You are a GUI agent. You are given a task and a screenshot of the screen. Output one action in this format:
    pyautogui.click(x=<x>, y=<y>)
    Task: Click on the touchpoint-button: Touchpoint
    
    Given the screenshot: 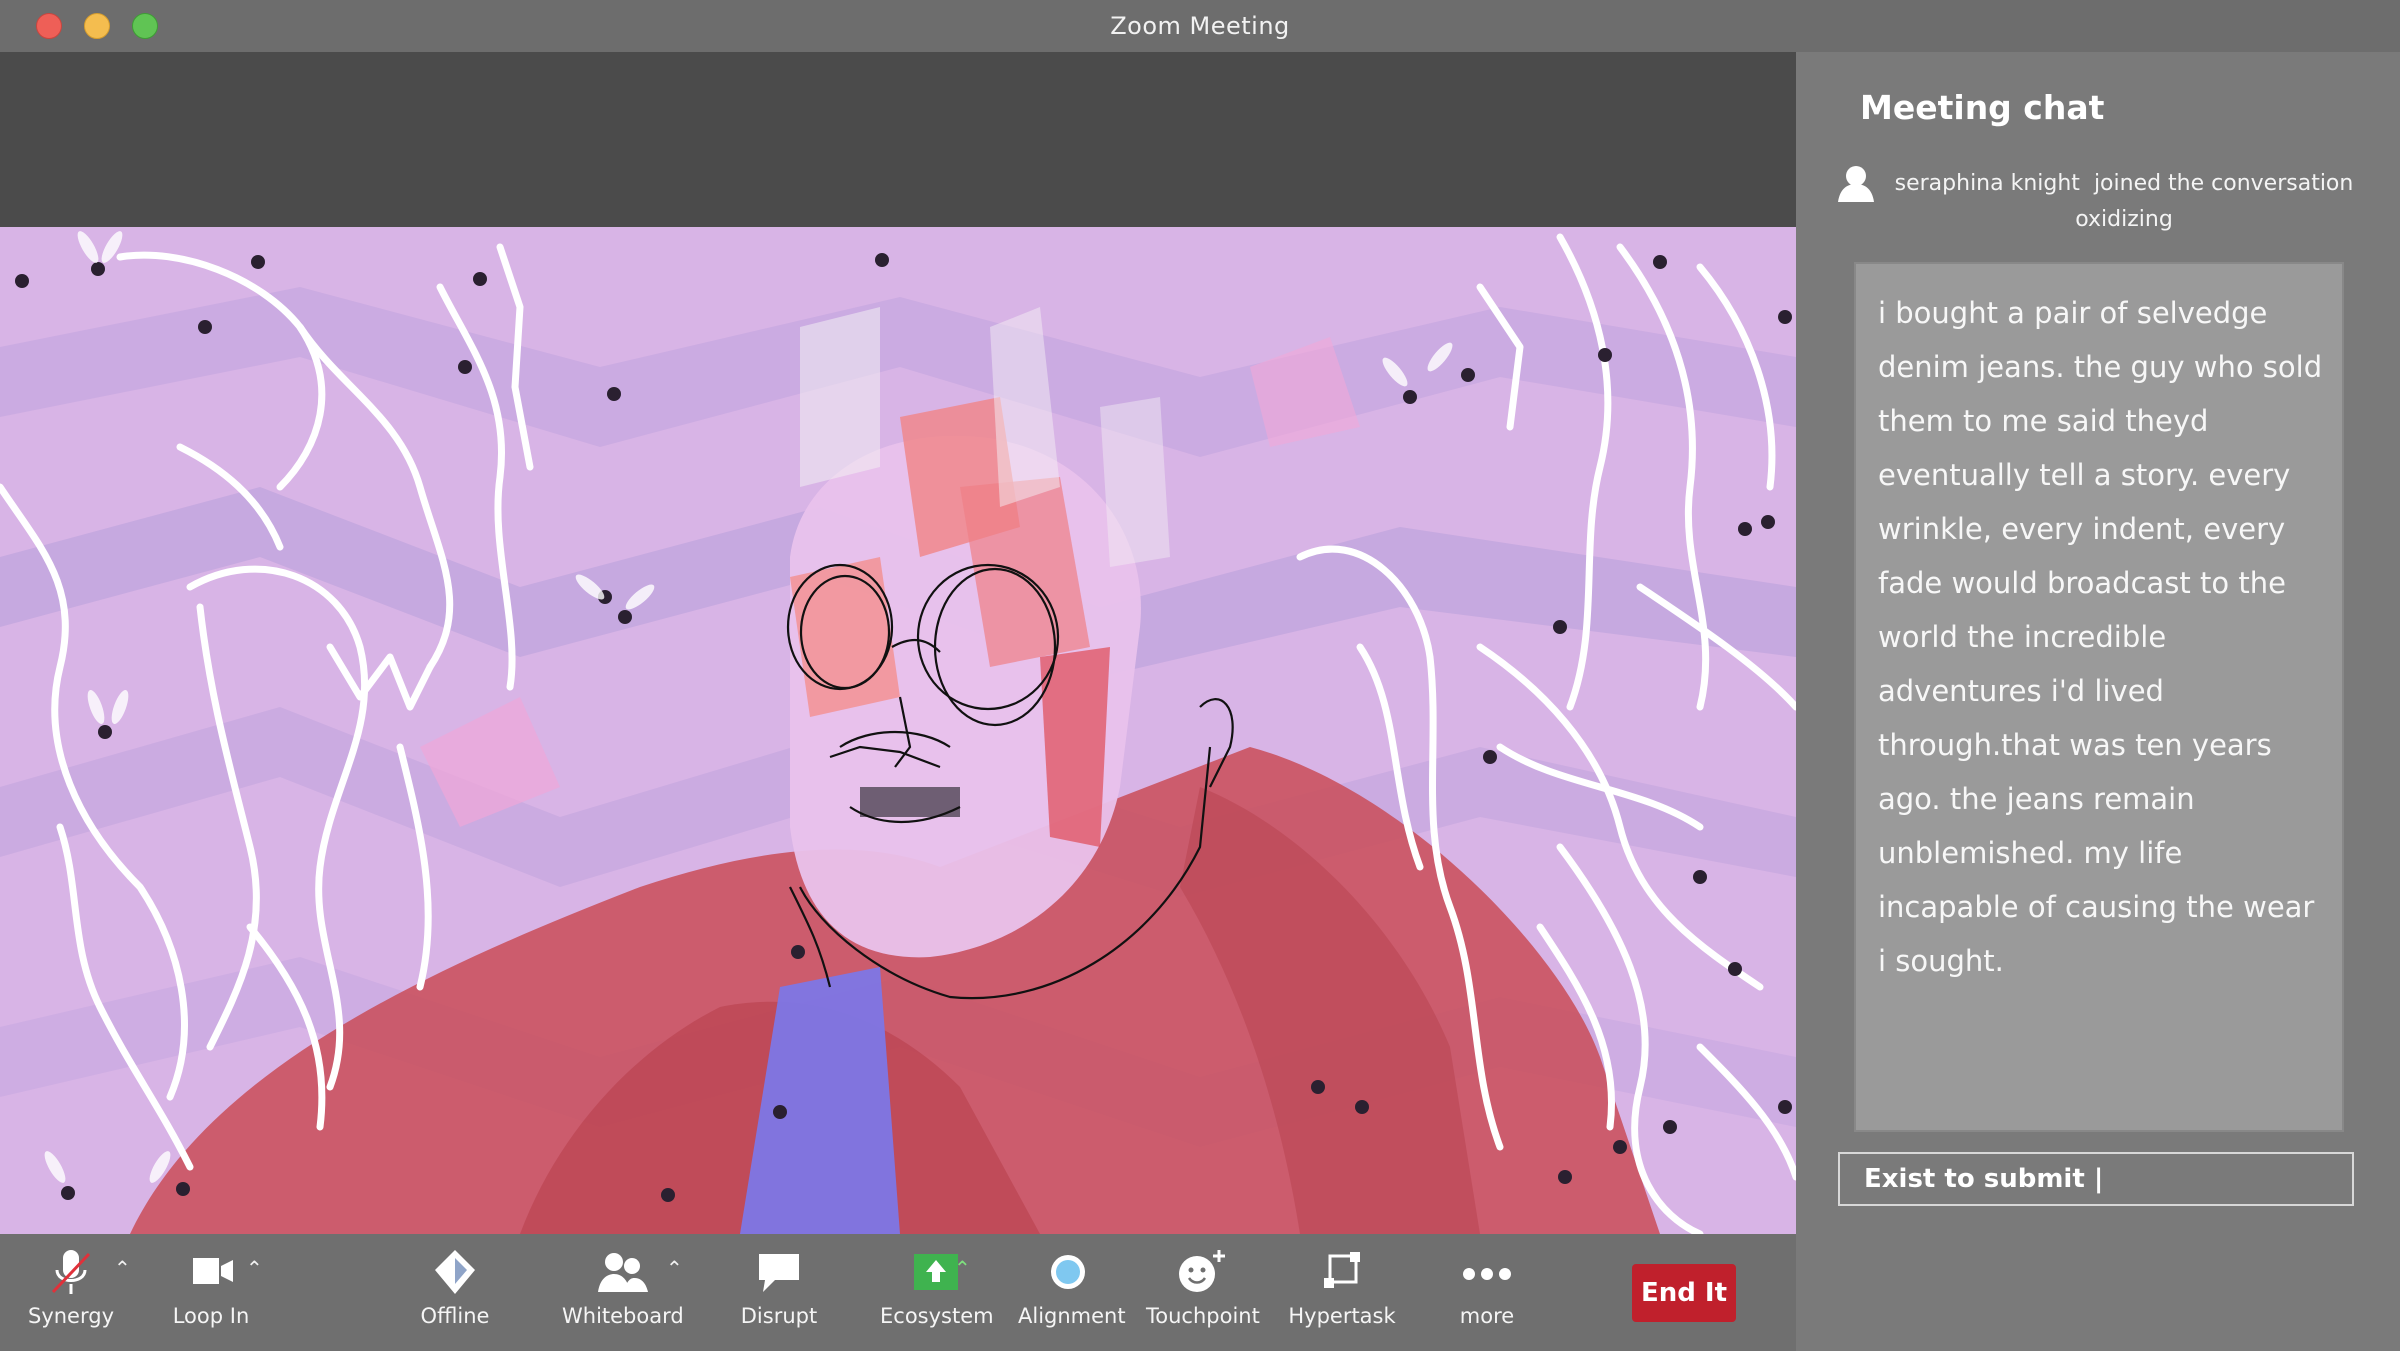 What is the action you would take?
    pyautogui.click(x=1203, y=1288)
    